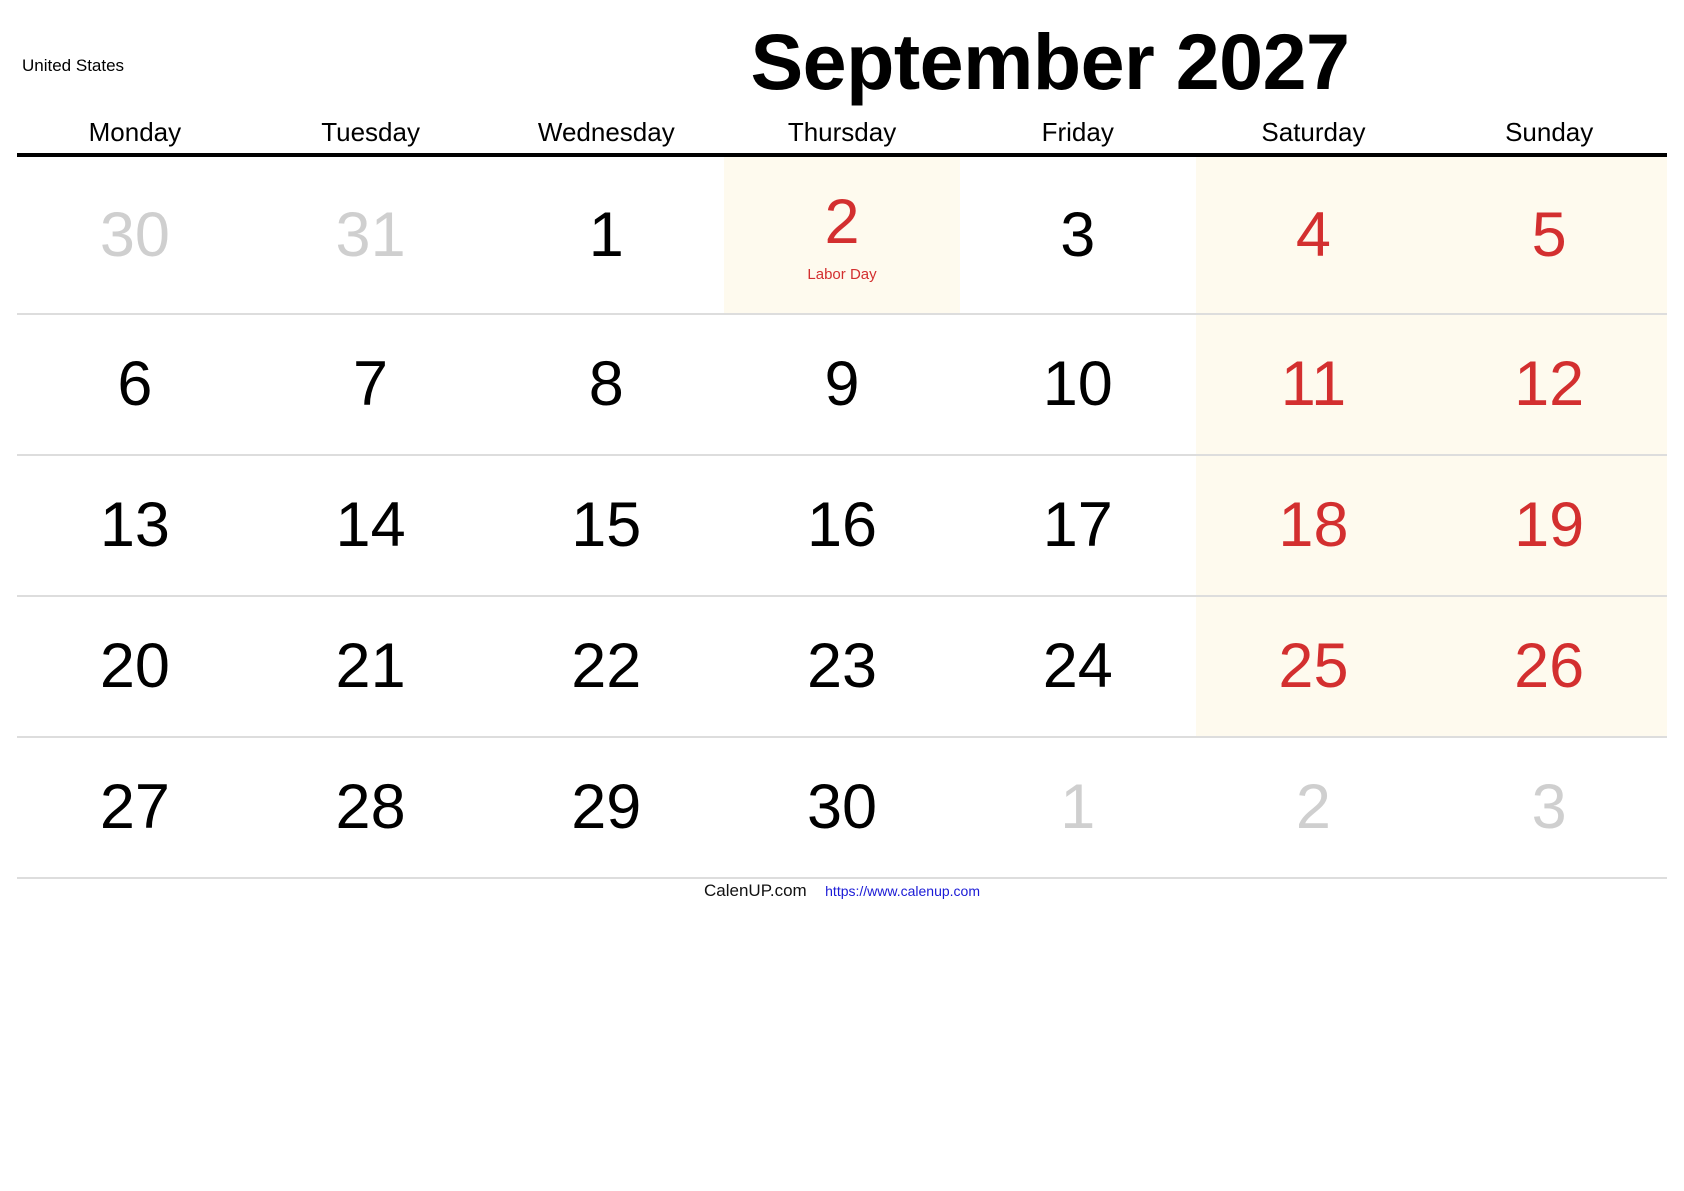  I want to click on day-number: 20, so click(134, 666).